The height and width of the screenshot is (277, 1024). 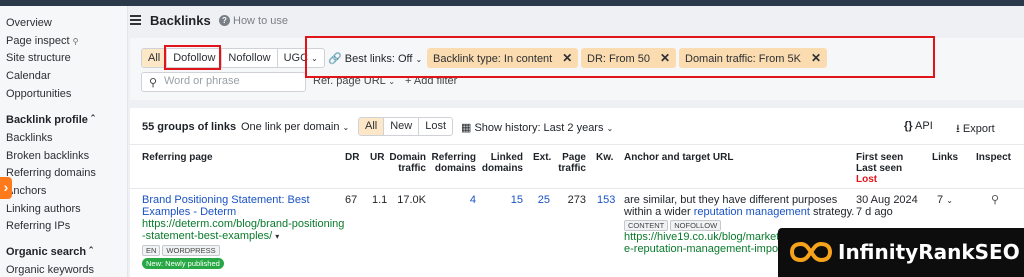 What do you see at coordinates (512, 3) in the screenshot?
I see `top-bar` at bounding box center [512, 3].